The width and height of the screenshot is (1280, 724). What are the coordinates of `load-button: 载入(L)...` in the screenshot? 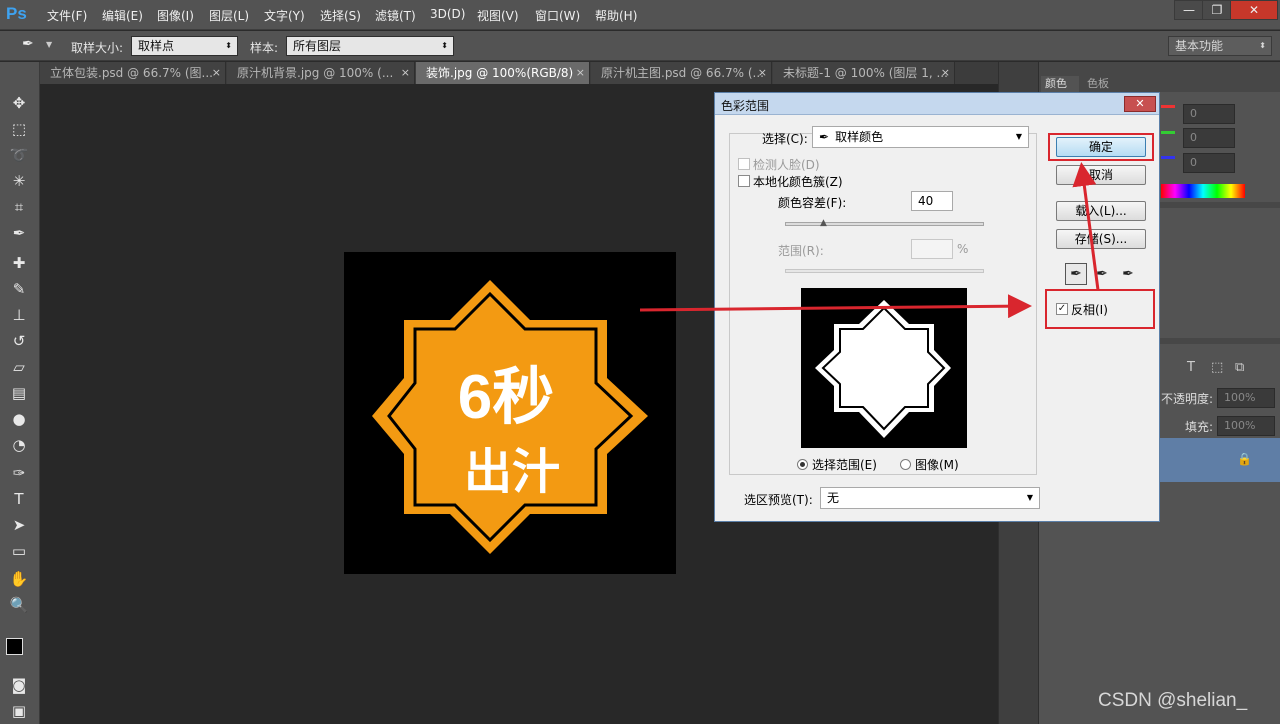 It's located at (1101, 211).